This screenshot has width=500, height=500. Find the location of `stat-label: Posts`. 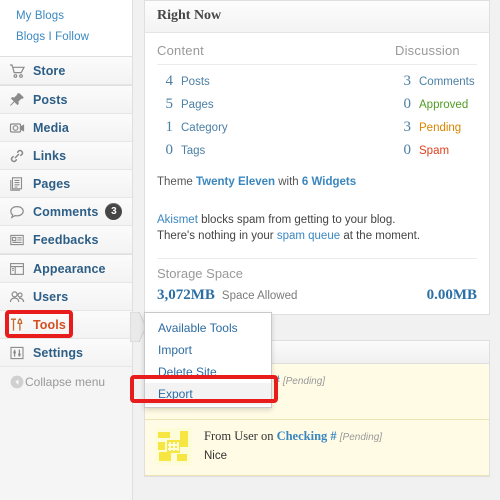

stat-label: Posts is located at coordinates (195, 82).